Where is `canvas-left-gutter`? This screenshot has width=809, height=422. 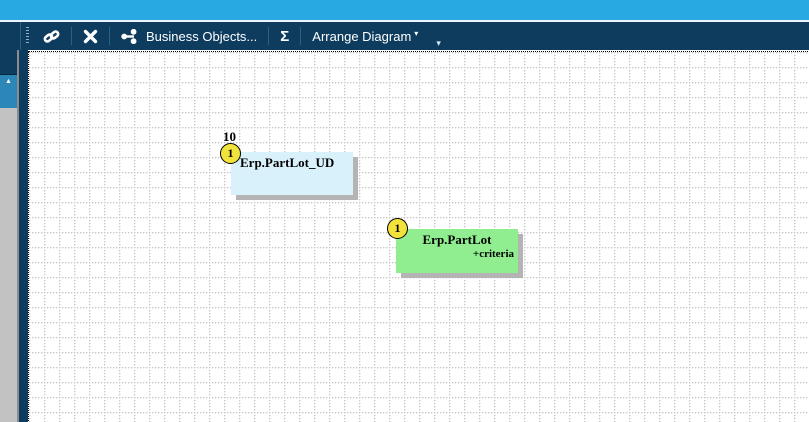
canvas-left-gutter is located at coordinates (23, 236).